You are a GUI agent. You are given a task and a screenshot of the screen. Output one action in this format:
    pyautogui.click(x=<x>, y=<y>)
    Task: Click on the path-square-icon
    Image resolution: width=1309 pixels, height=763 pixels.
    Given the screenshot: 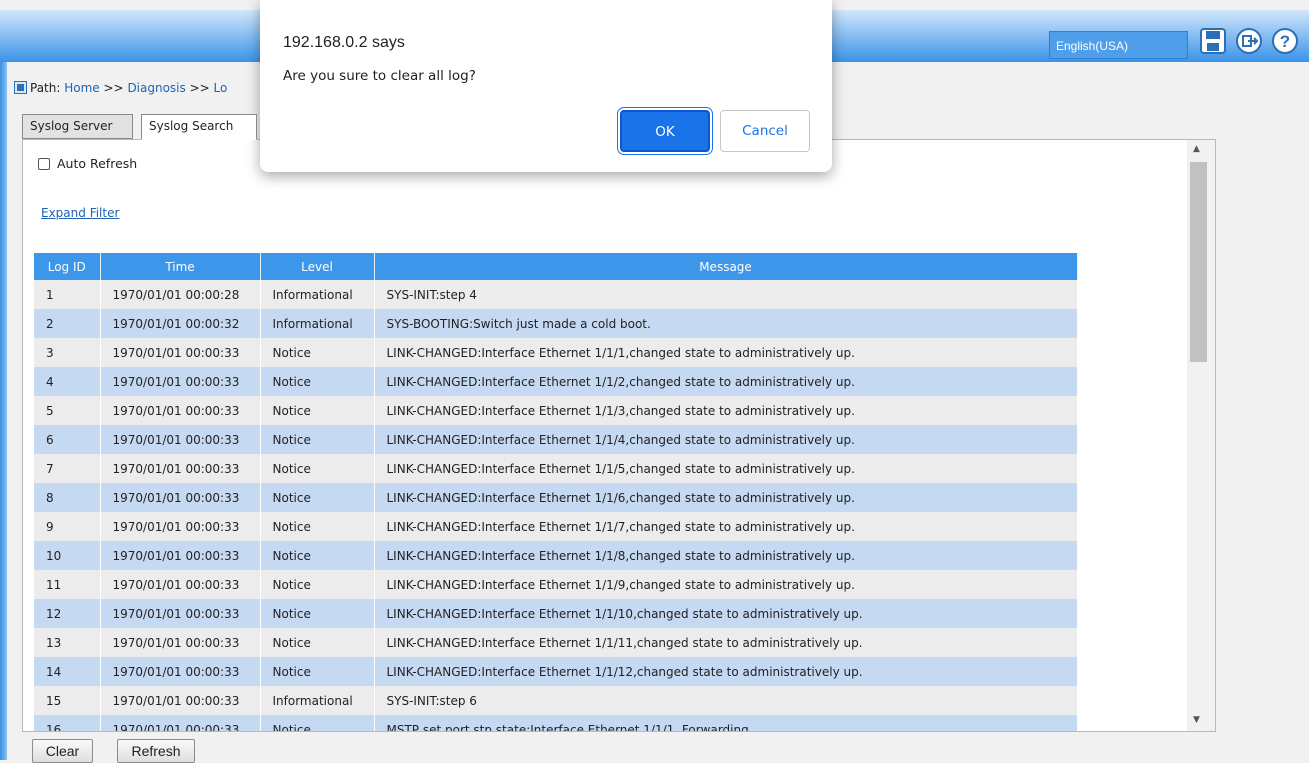 What is the action you would take?
    pyautogui.click(x=20, y=87)
    